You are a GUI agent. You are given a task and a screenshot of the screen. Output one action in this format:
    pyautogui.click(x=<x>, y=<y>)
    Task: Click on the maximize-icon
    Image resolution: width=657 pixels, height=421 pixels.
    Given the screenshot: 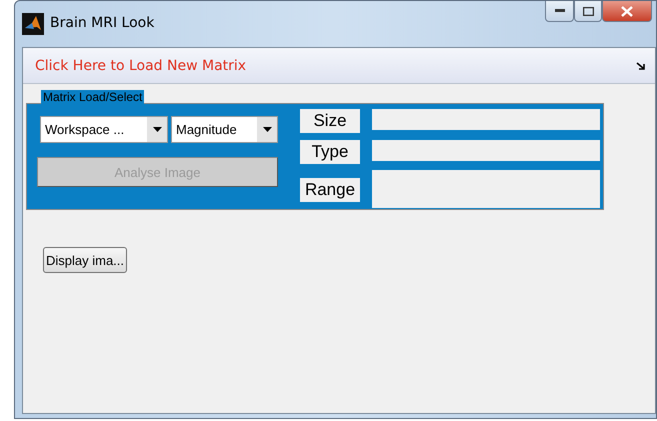 What is the action you would take?
    pyautogui.click(x=588, y=11)
    